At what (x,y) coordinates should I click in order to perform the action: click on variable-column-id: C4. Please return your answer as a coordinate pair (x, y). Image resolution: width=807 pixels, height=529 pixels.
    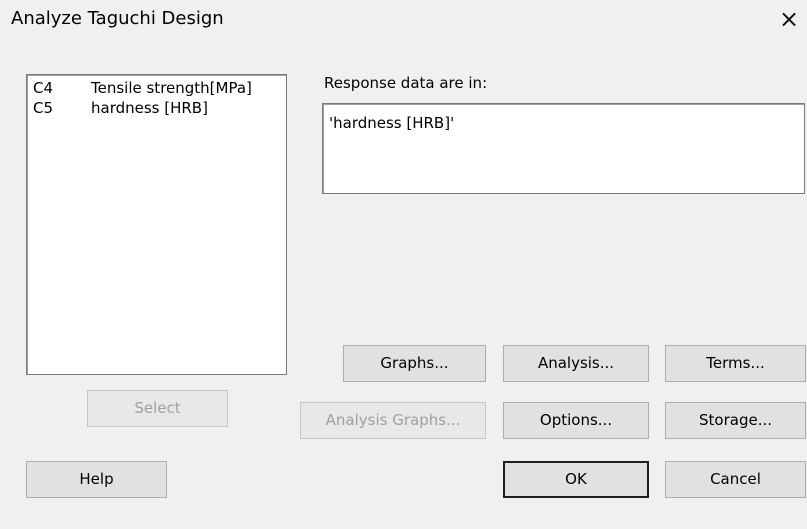
    Looking at the image, I should click on (43, 88).